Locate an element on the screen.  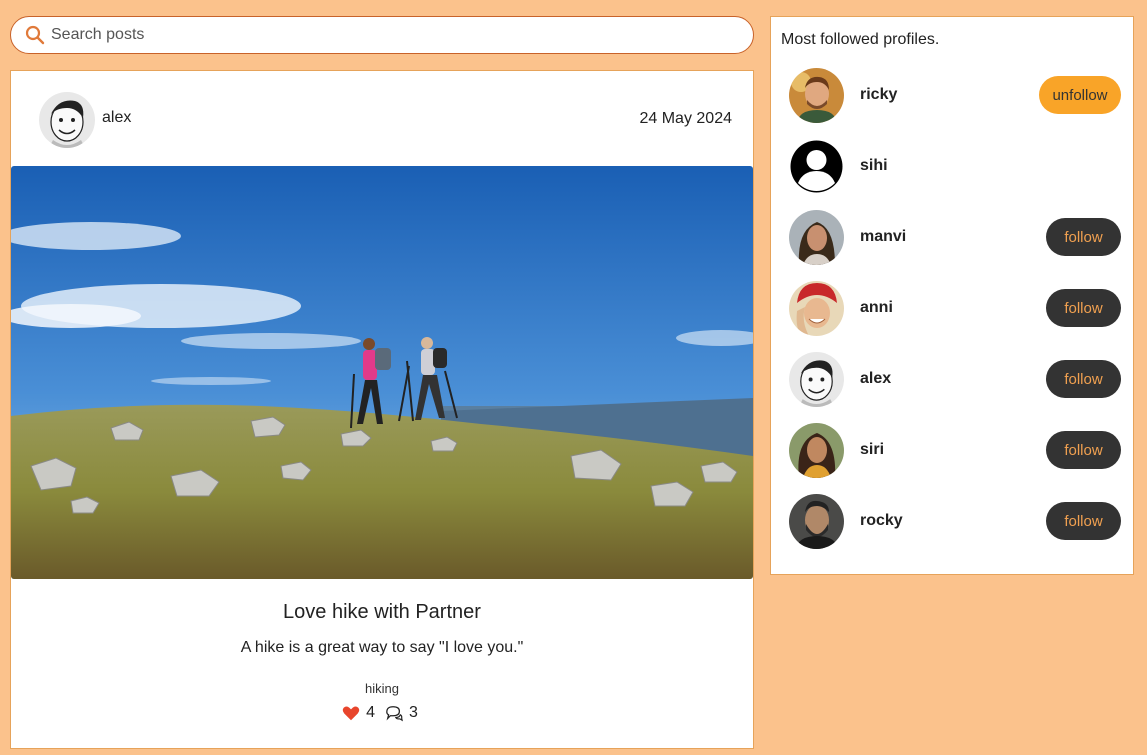
profile-name: manvi is located at coordinates (883, 237).